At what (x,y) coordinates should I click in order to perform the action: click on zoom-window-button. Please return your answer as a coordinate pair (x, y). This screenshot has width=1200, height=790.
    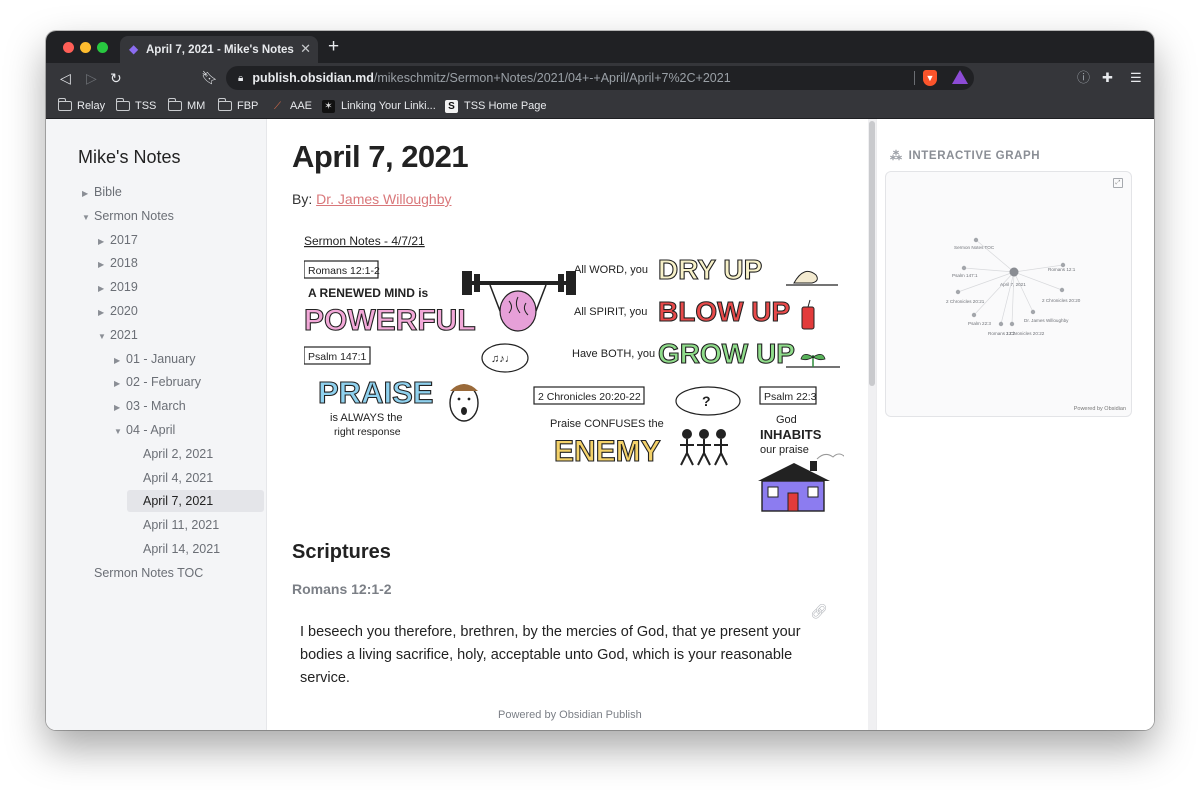
    Looking at the image, I should click on (102, 47).